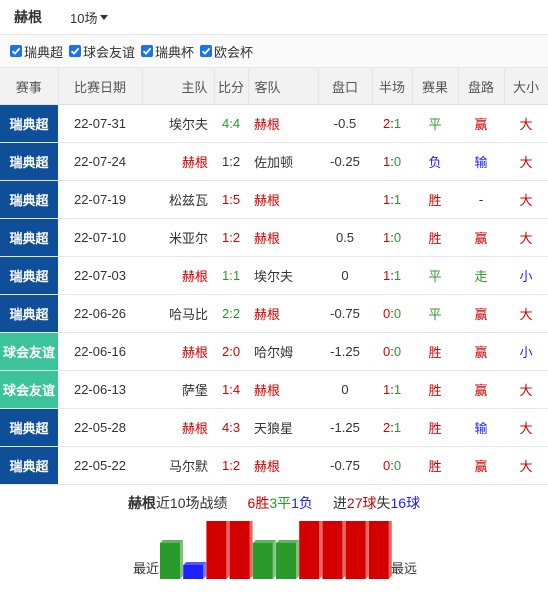  What do you see at coordinates (435, 161) in the screenshot?
I see `match-result: 负` at bounding box center [435, 161].